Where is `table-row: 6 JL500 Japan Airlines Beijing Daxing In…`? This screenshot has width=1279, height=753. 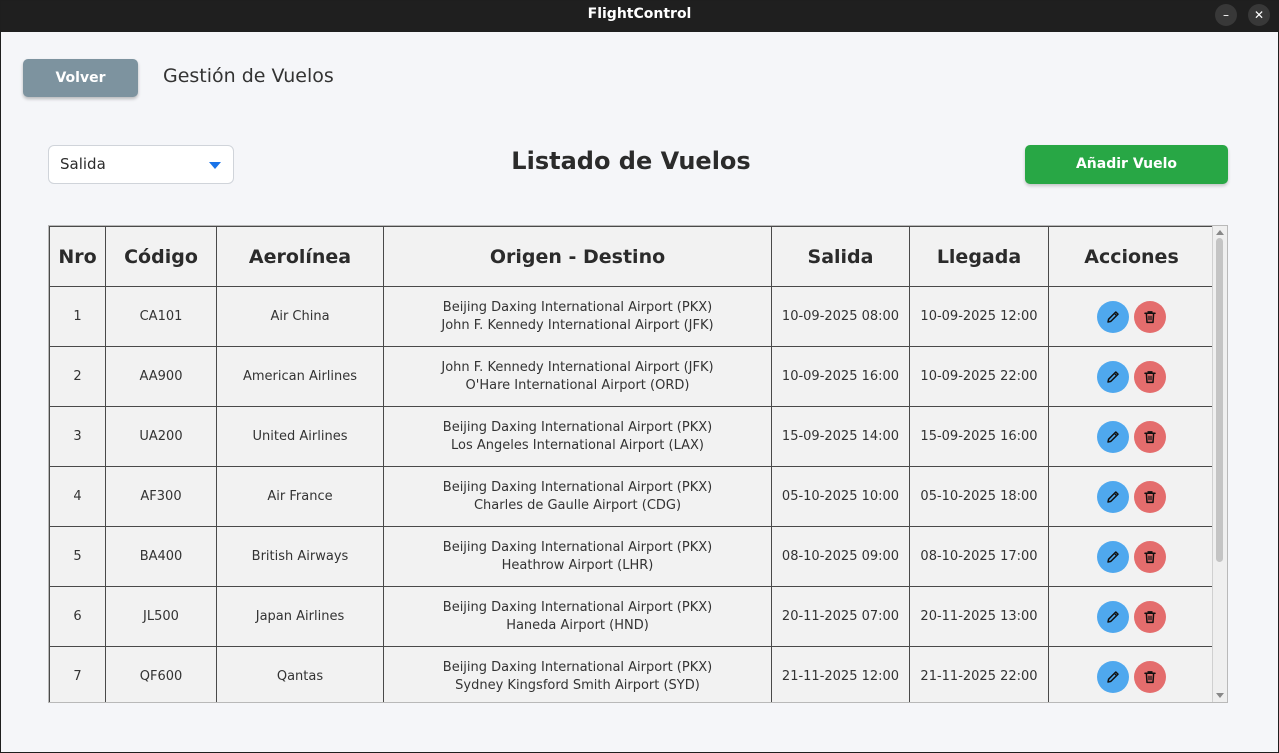
table-row: 6 JL500 Japan Airlines Beijing Daxing In… is located at coordinates (632, 616).